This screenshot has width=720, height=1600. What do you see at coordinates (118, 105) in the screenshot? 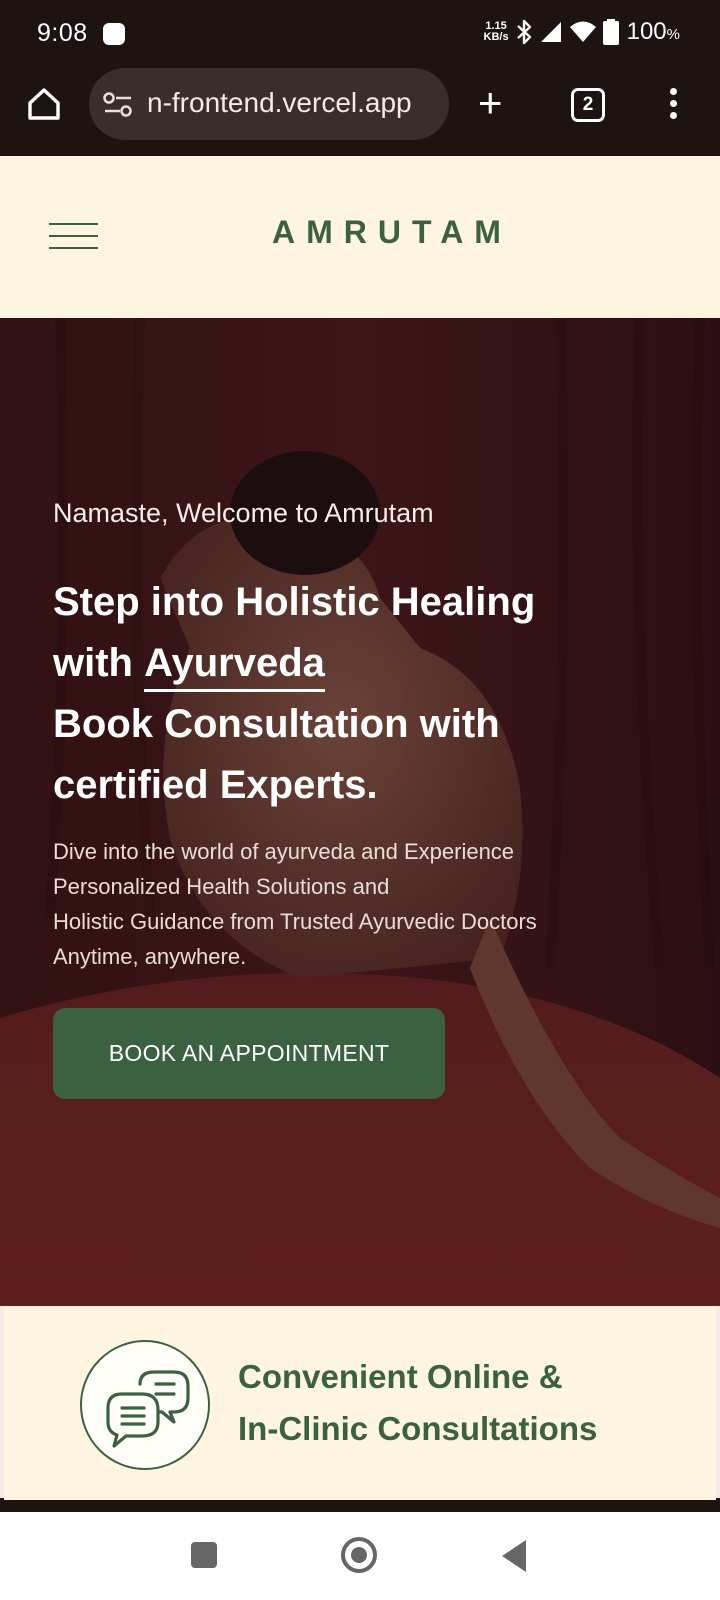
I see `site-settings-icon` at bounding box center [118, 105].